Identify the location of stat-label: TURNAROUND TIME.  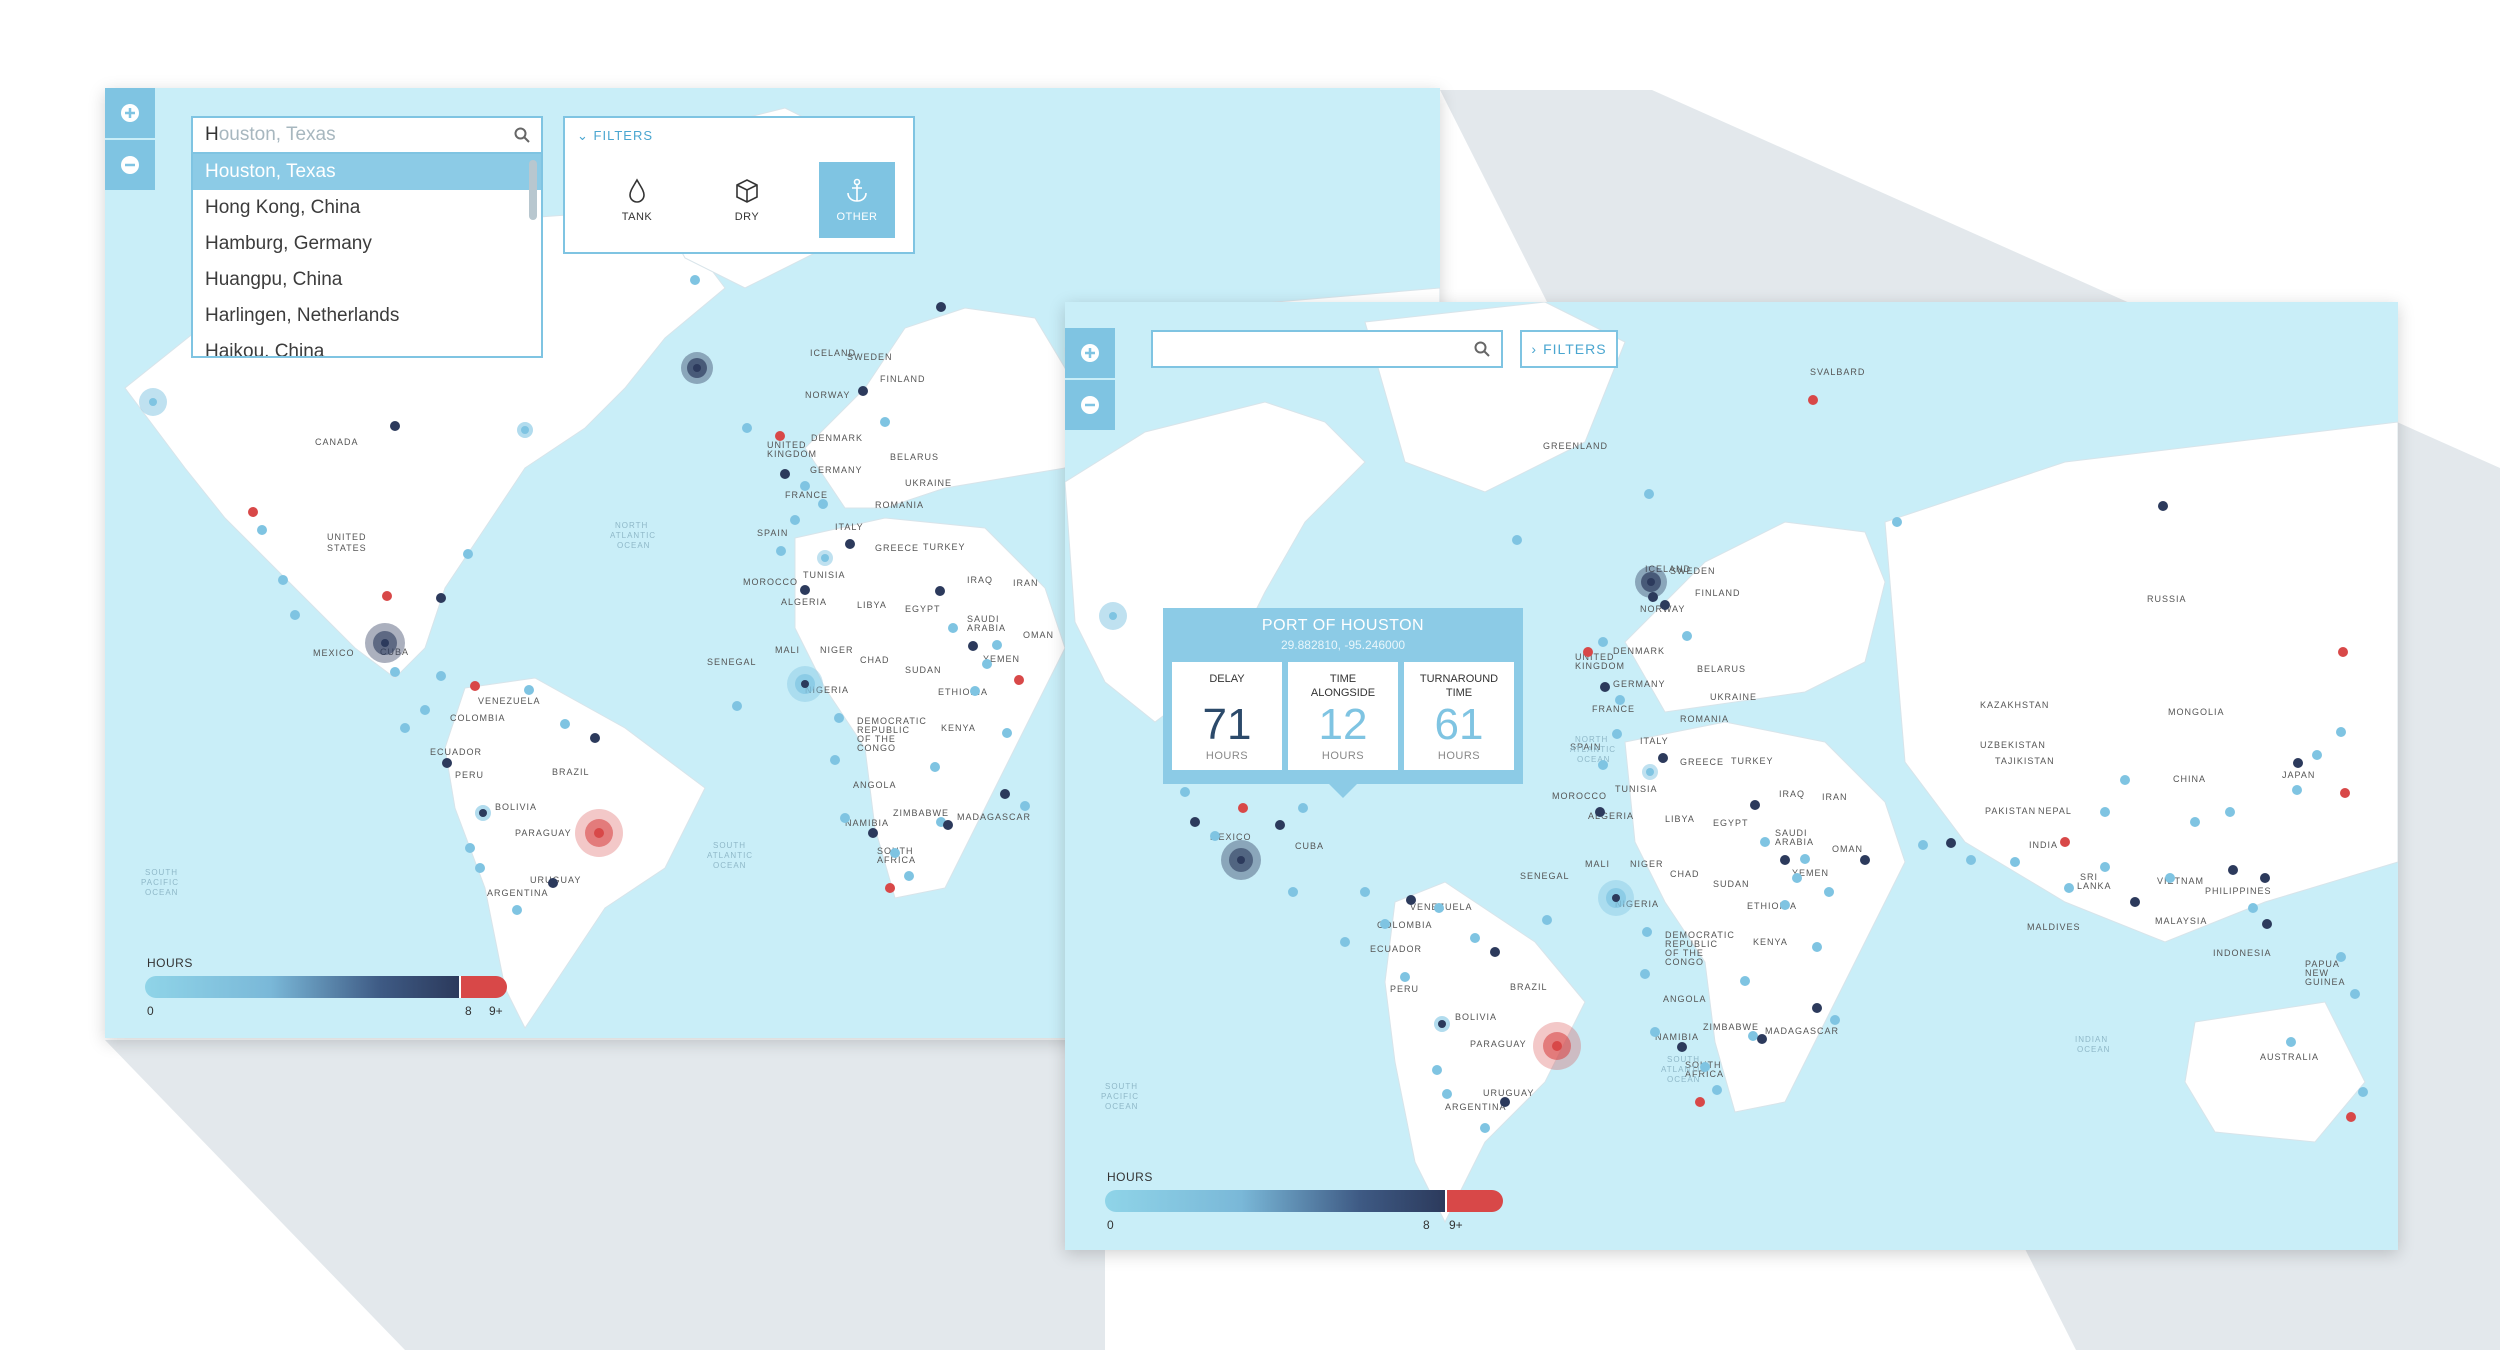
(1459, 686).